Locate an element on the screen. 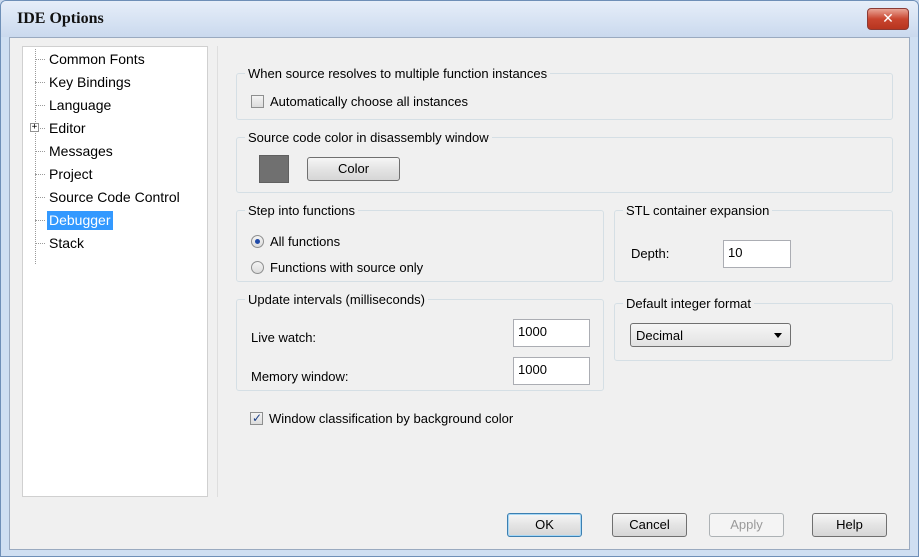 This screenshot has width=919, height=557. live-watch-label: Live watch: is located at coordinates (284, 337).